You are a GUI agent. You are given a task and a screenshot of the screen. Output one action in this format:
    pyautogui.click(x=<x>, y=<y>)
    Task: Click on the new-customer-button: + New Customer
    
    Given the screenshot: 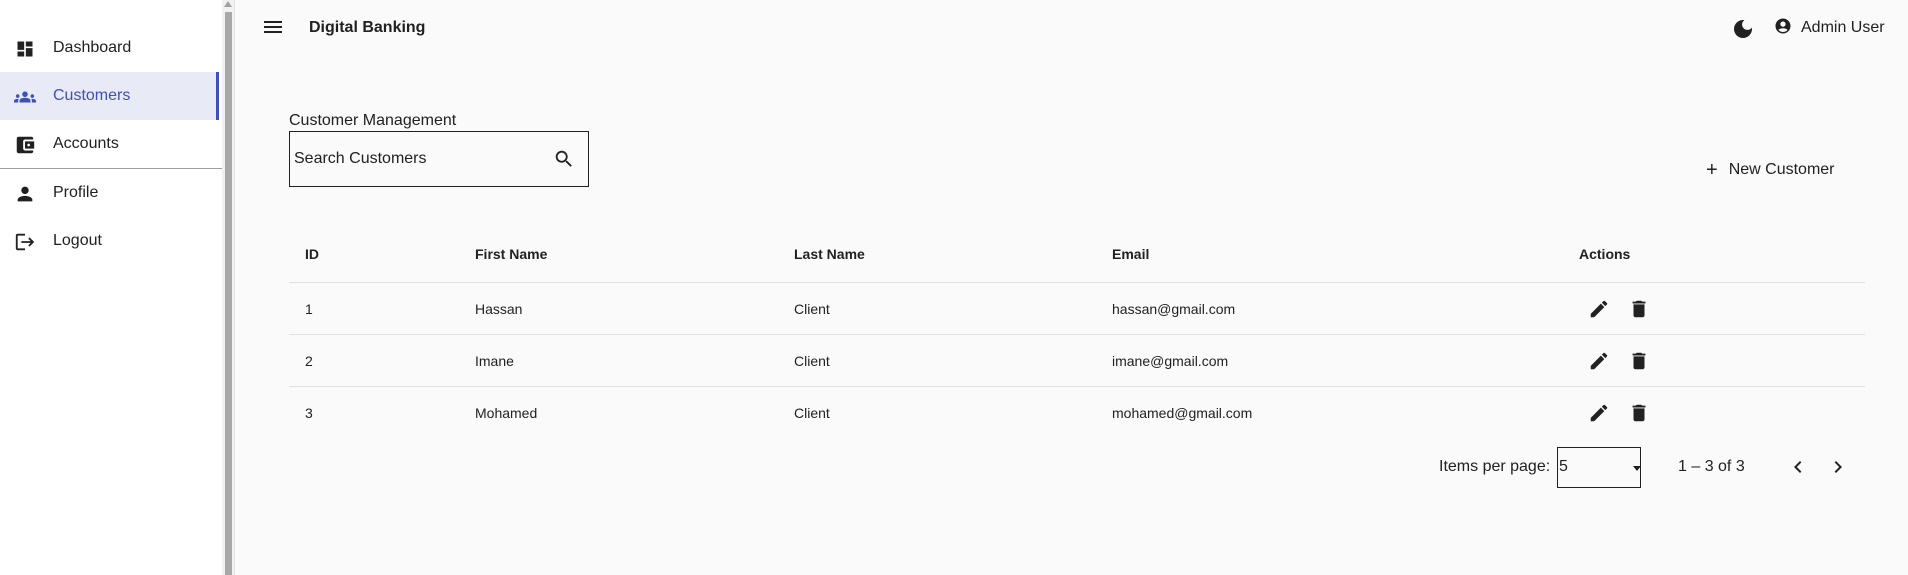 What is the action you would take?
    pyautogui.click(x=1770, y=170)
    